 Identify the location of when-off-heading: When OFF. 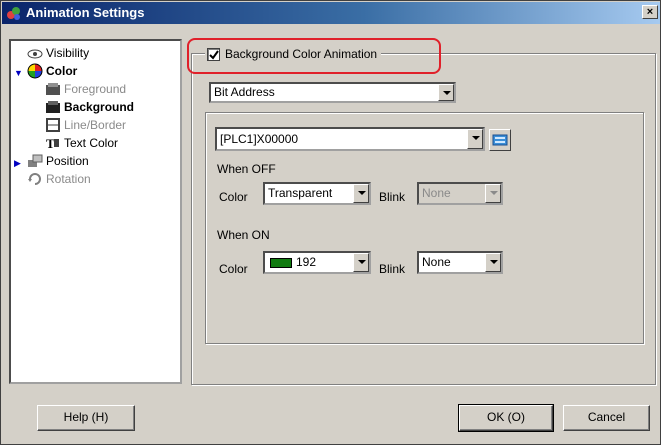
(246, 169).